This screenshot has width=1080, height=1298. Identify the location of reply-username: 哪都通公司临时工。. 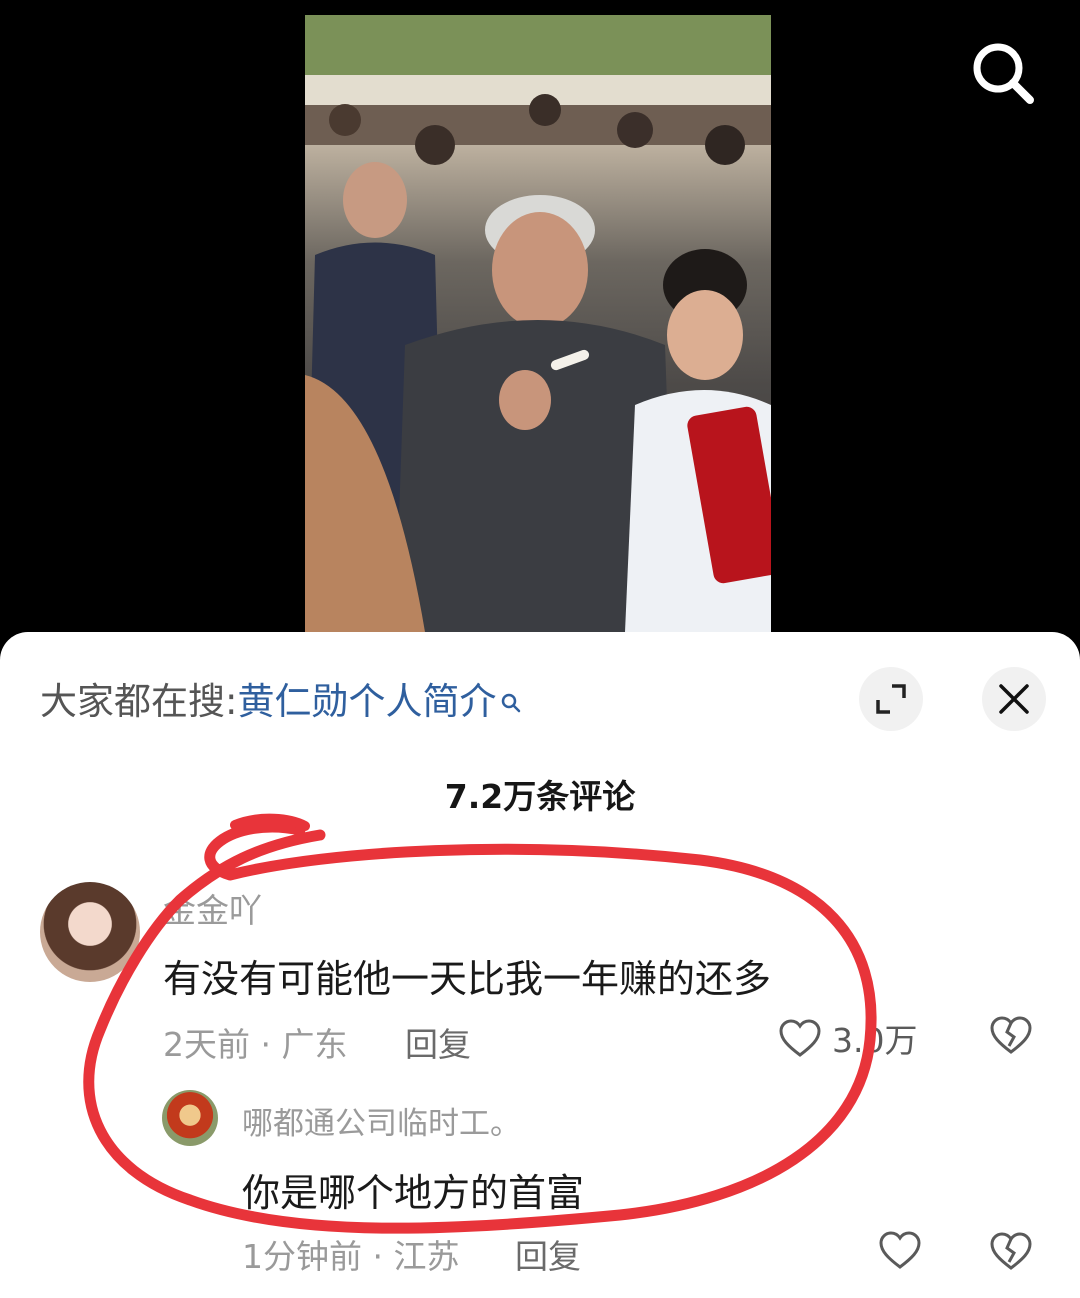
(381, 1120).